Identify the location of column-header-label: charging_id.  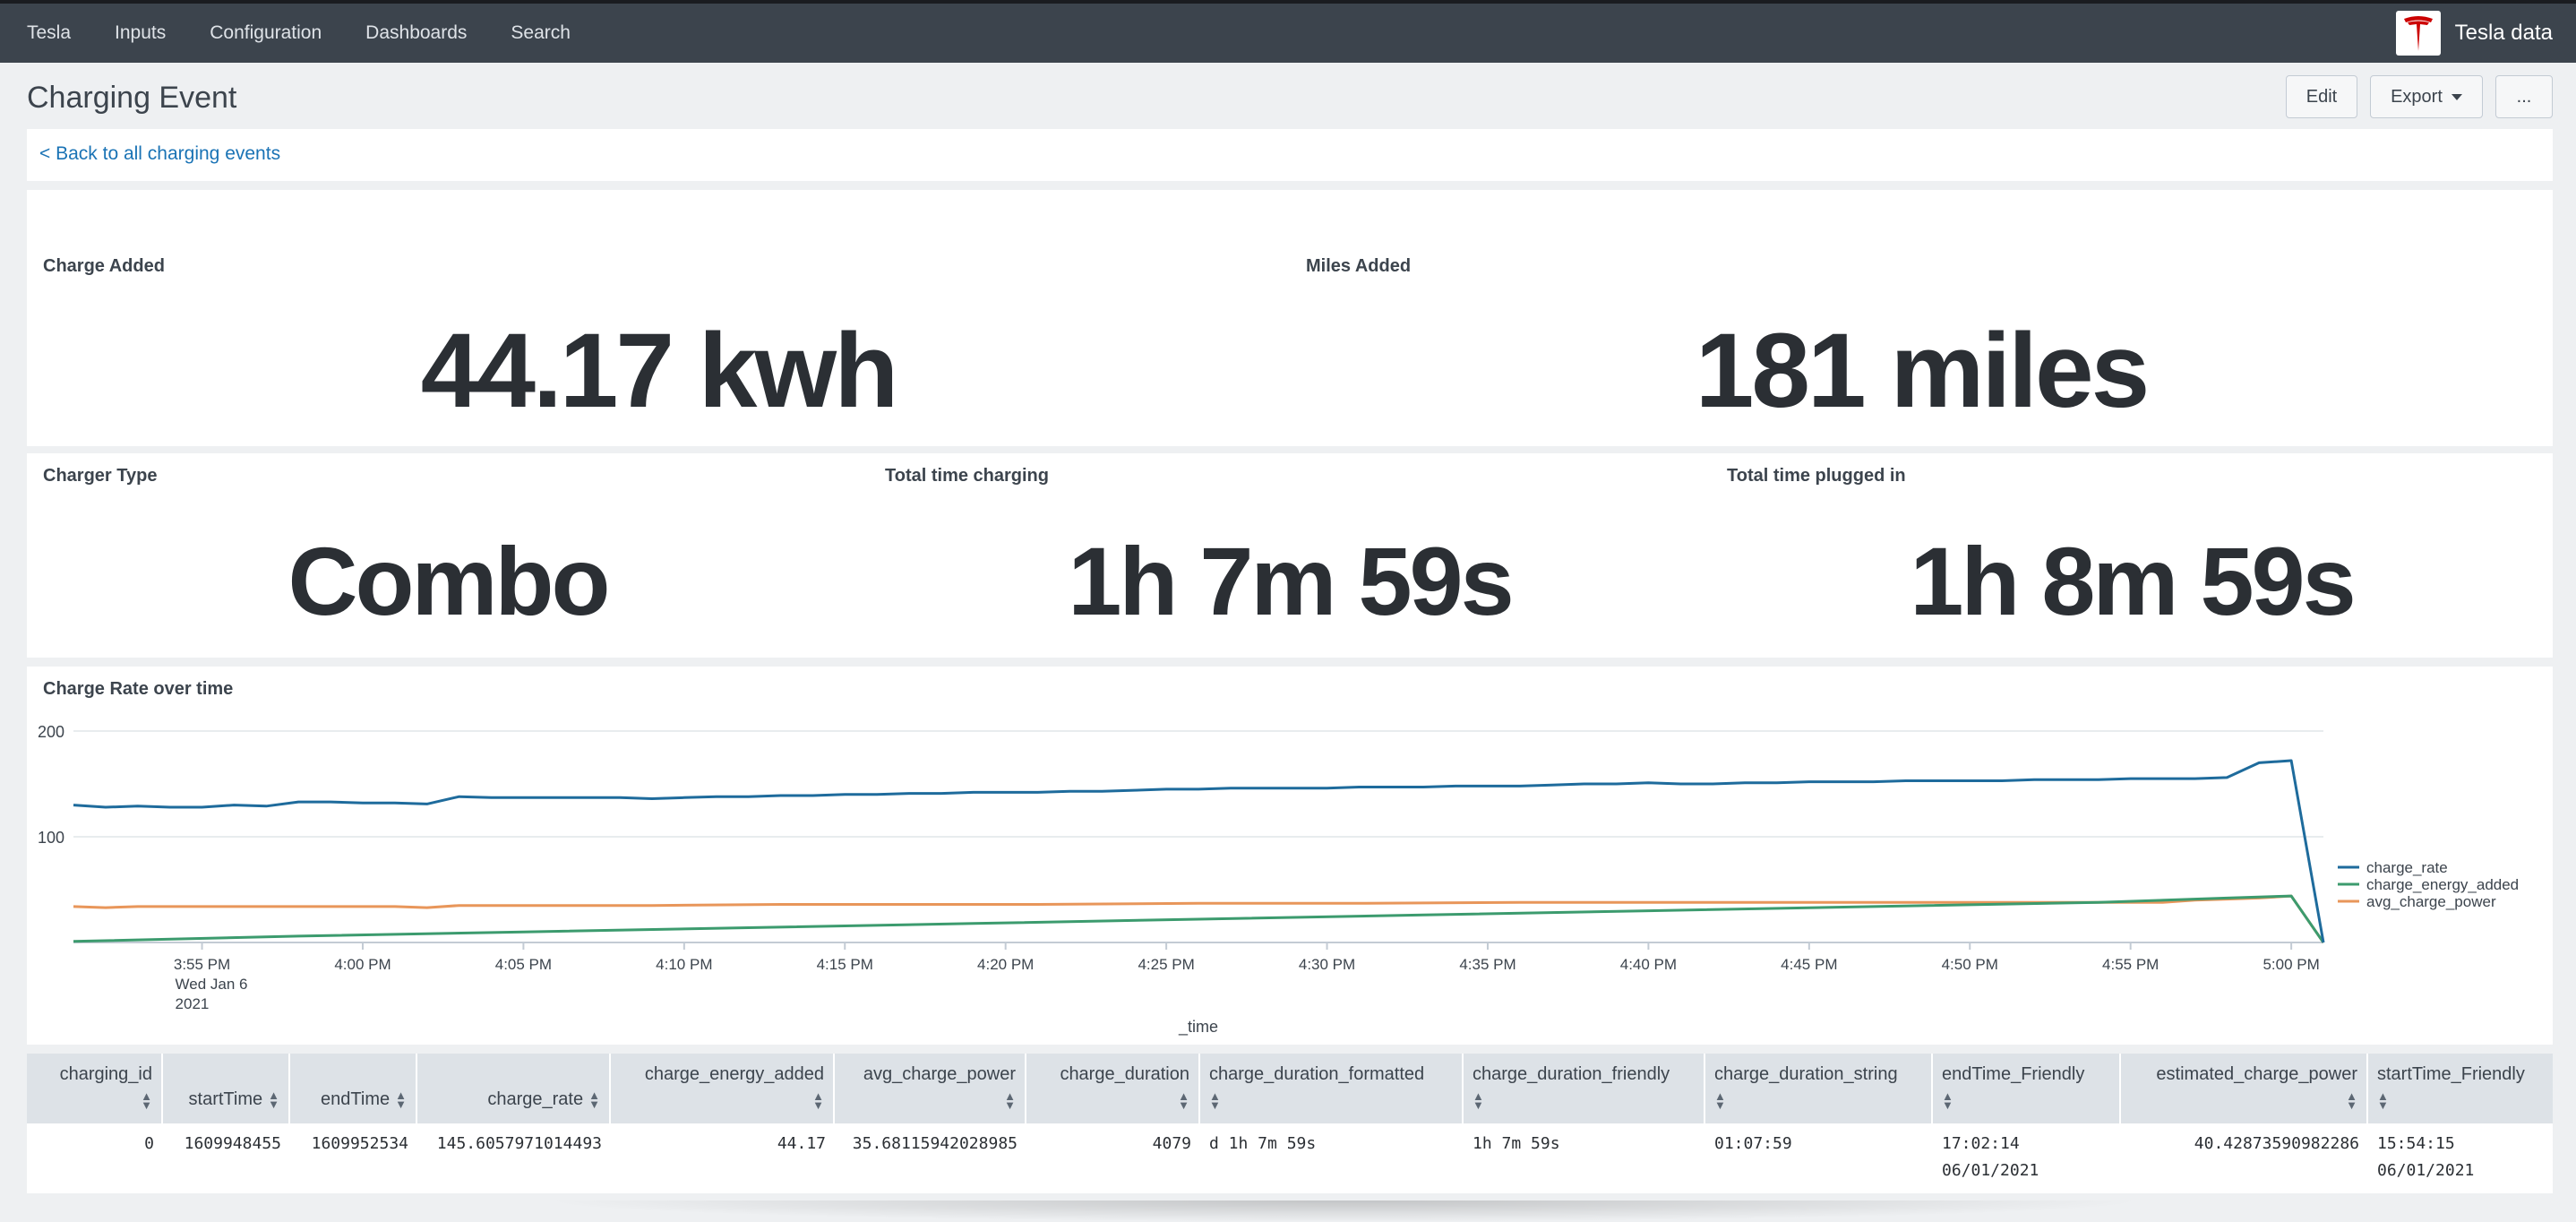
(105, 1074).